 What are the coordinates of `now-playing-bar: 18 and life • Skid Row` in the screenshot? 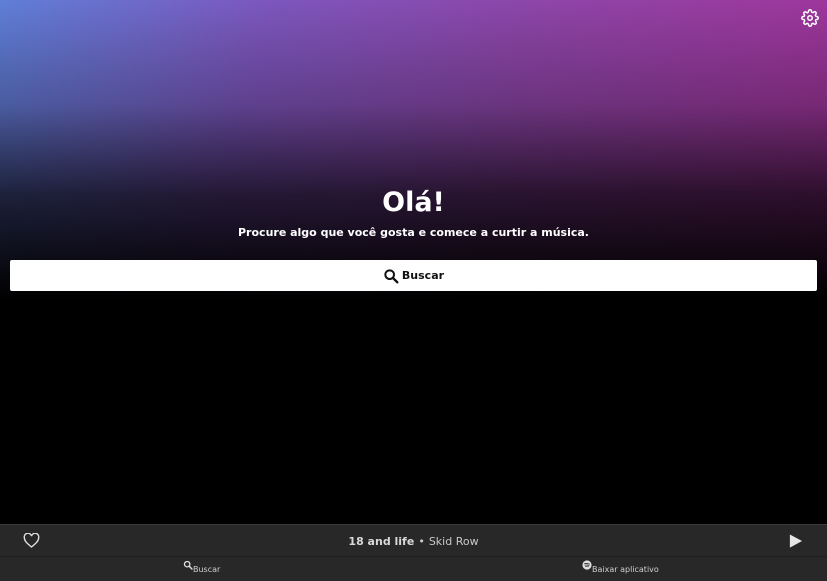 It's located at (413, 540).